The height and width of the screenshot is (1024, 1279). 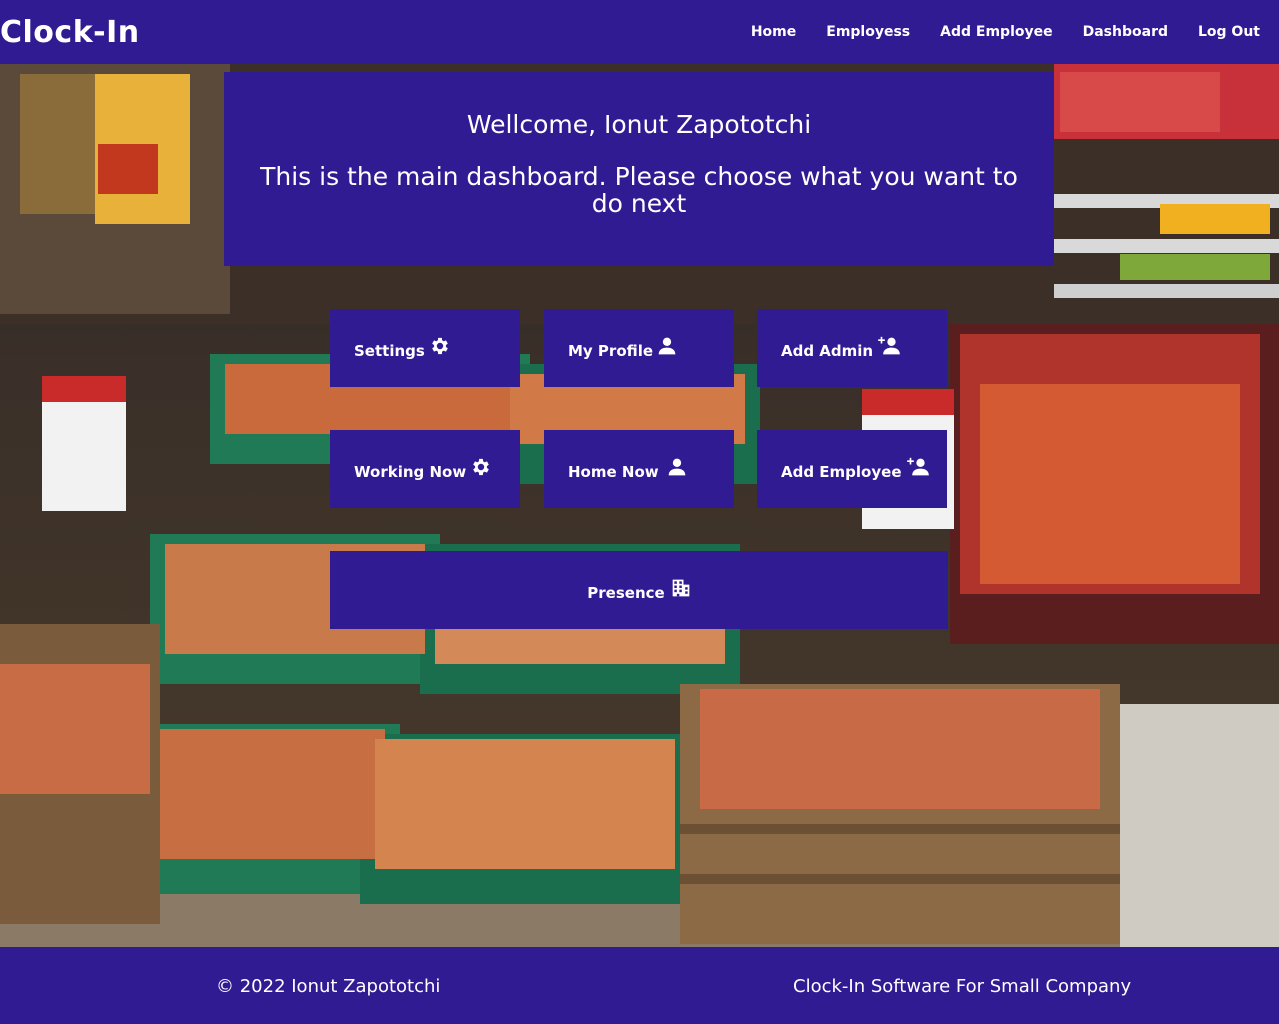 What do you see at coordinates (613, 472) in the screenshot?
I see `home-now-label: Home Now` at bounding box center [613, 472].